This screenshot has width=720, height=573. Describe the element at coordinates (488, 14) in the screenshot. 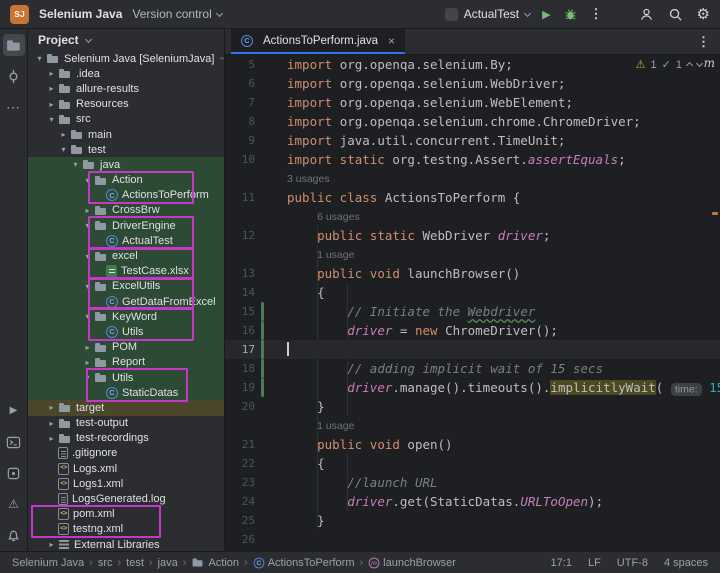

I see `run-config-selector: ActualTest` at that location.